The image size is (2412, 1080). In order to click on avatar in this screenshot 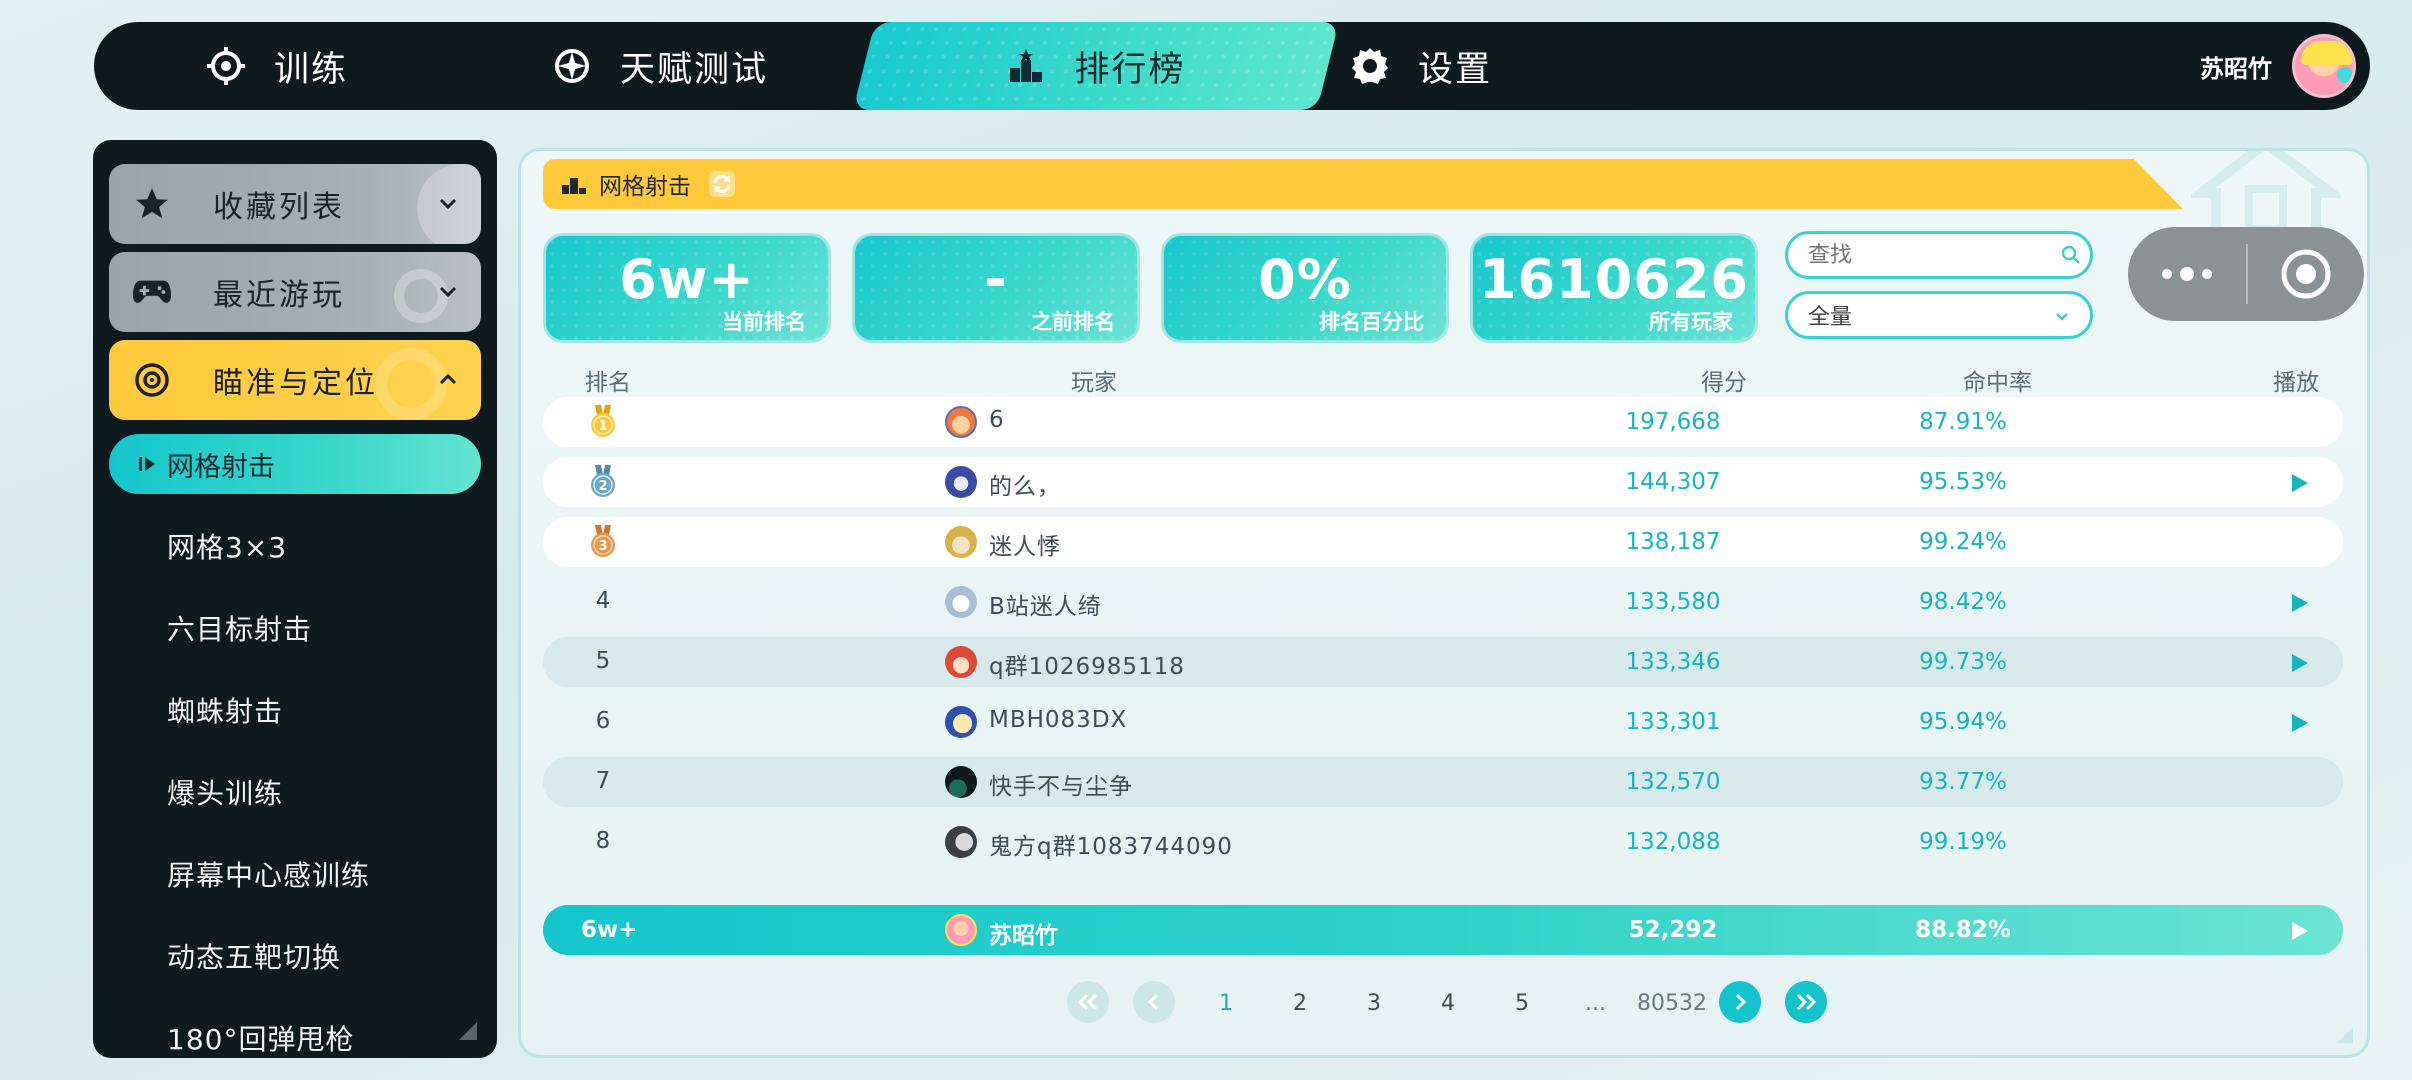, I will do `click(2324, 66)`.